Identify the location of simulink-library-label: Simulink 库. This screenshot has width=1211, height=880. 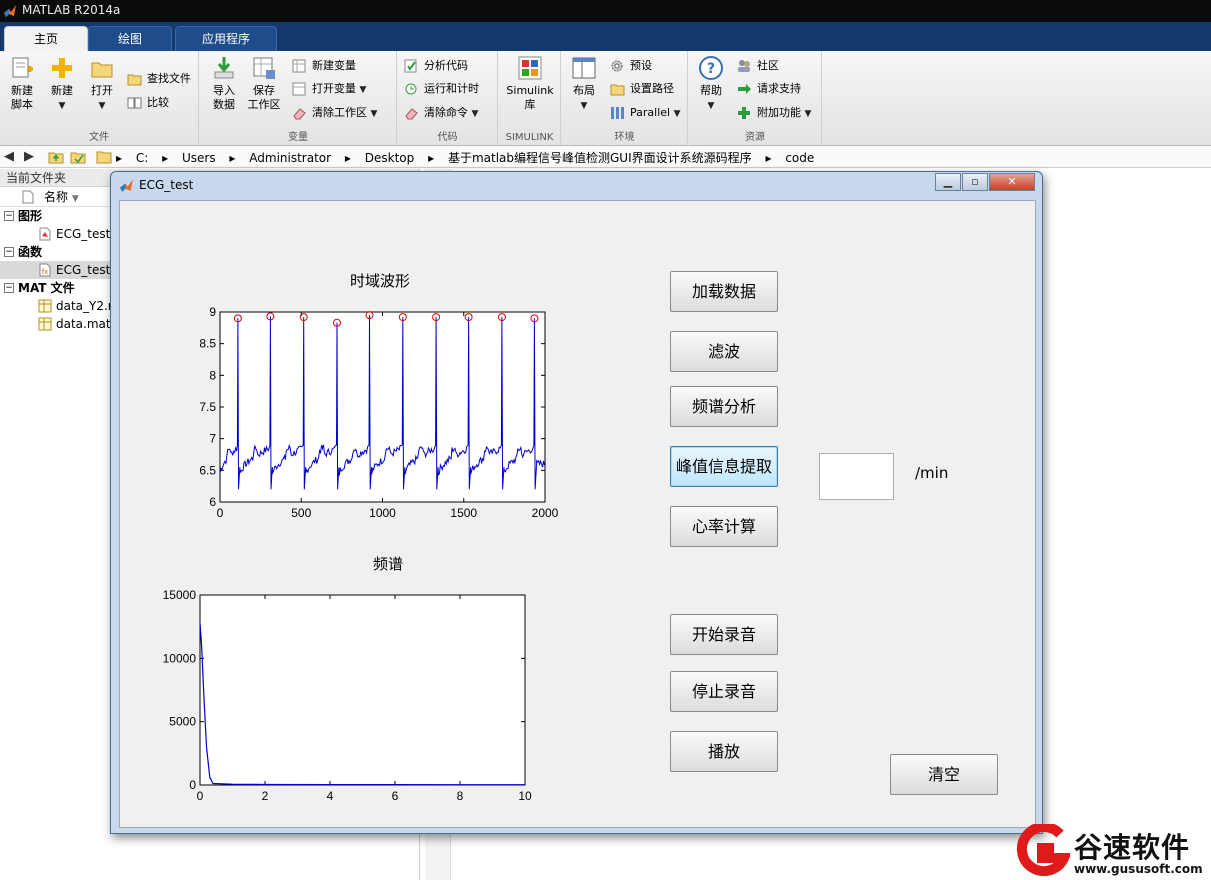
(530, 97).